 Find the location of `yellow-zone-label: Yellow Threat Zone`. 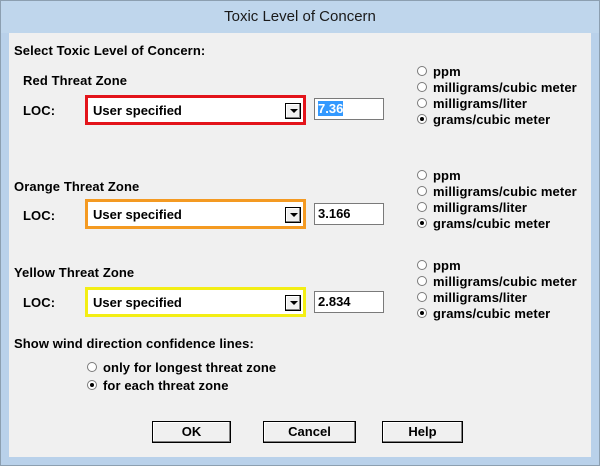

yellow-zone-label: Yellow Threat Zone is located at coordinates (74, 272).